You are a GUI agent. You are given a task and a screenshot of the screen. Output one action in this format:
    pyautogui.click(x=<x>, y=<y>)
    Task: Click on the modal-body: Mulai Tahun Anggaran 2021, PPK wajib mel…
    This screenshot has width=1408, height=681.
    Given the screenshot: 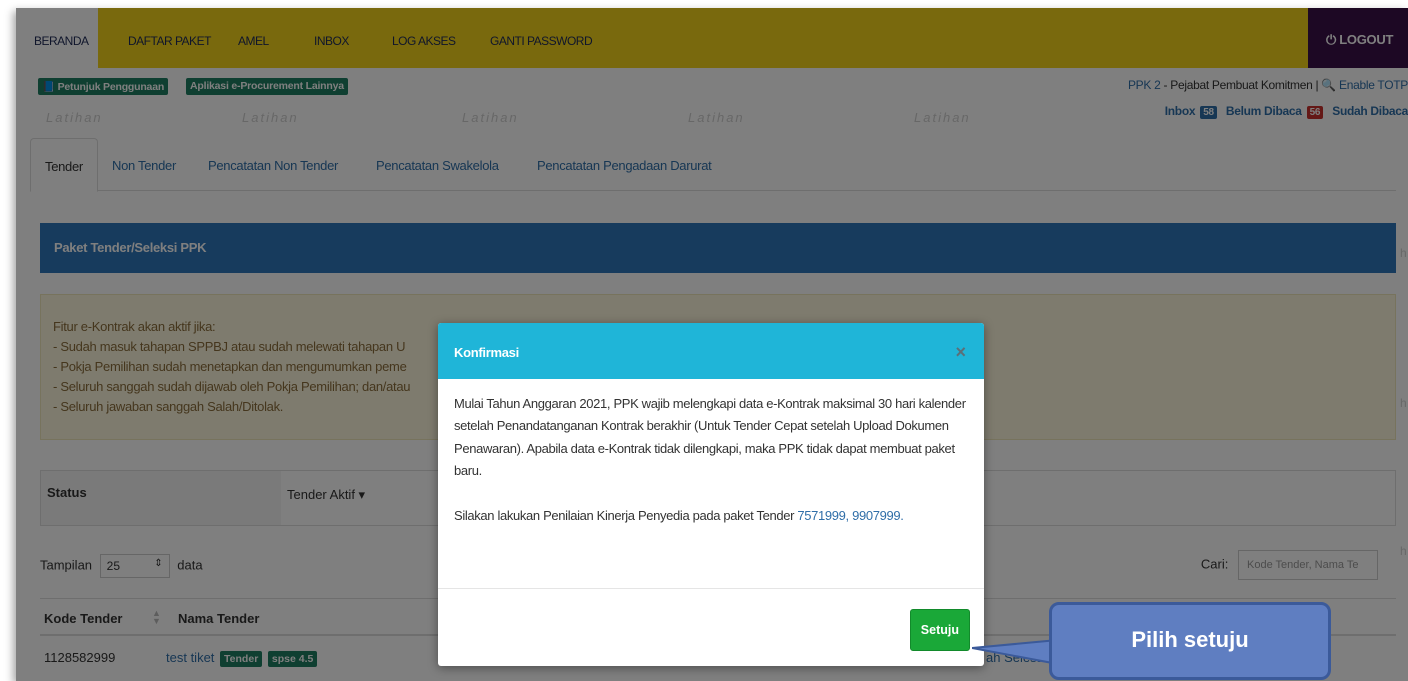 What is the action you would take?
    pyautogui.click(x=711, y=484)
    